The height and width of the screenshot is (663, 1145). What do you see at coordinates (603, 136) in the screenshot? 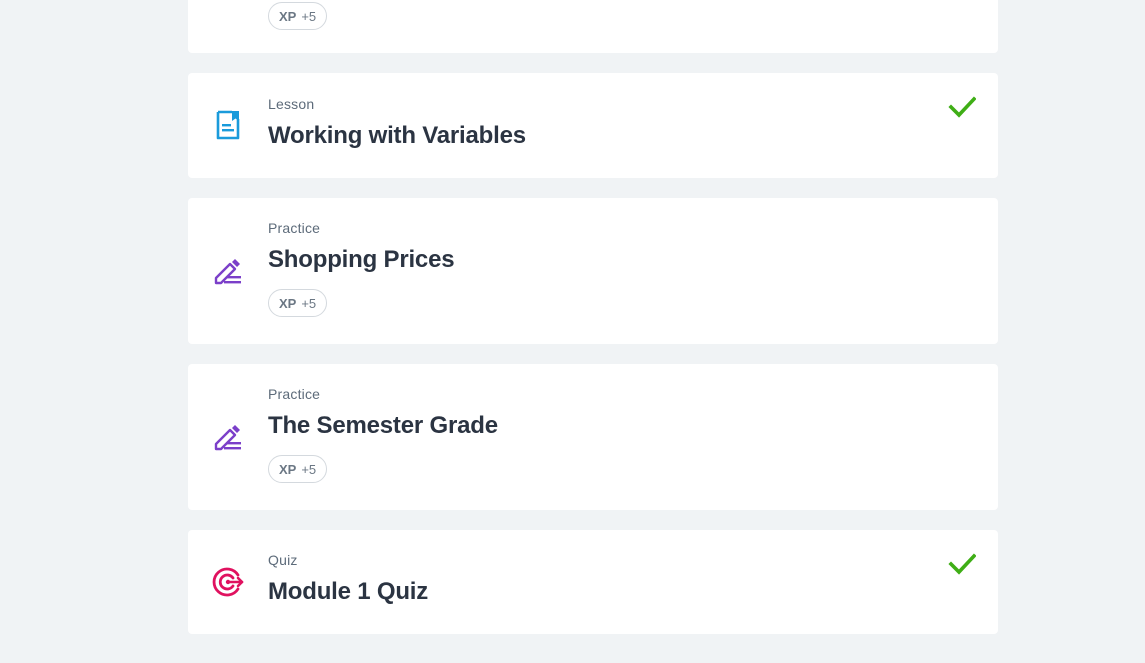
I see `item-title: Working with Variables` at bounding box center [603, 136].